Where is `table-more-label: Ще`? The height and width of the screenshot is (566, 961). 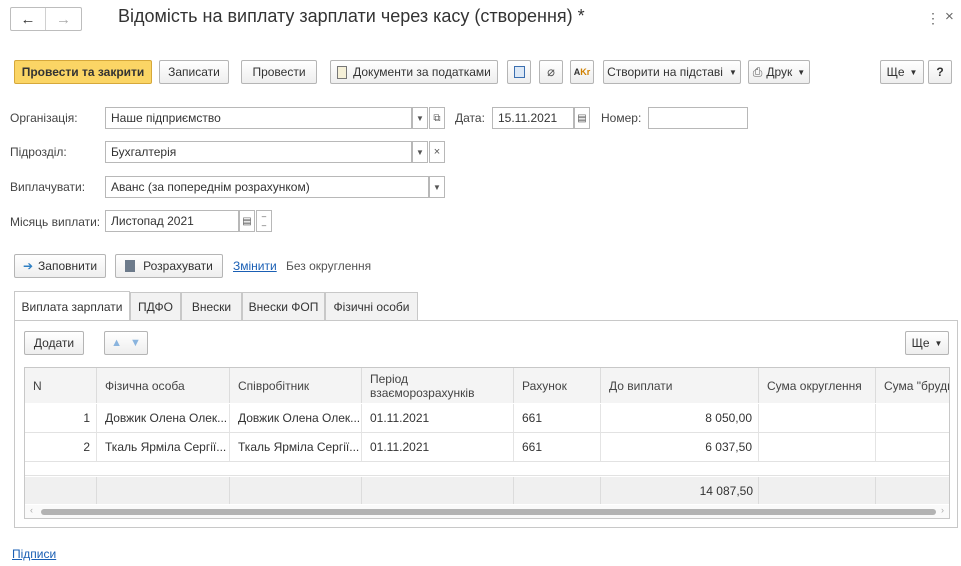
table-more-label: Ще is located at coordinates (920, 343).